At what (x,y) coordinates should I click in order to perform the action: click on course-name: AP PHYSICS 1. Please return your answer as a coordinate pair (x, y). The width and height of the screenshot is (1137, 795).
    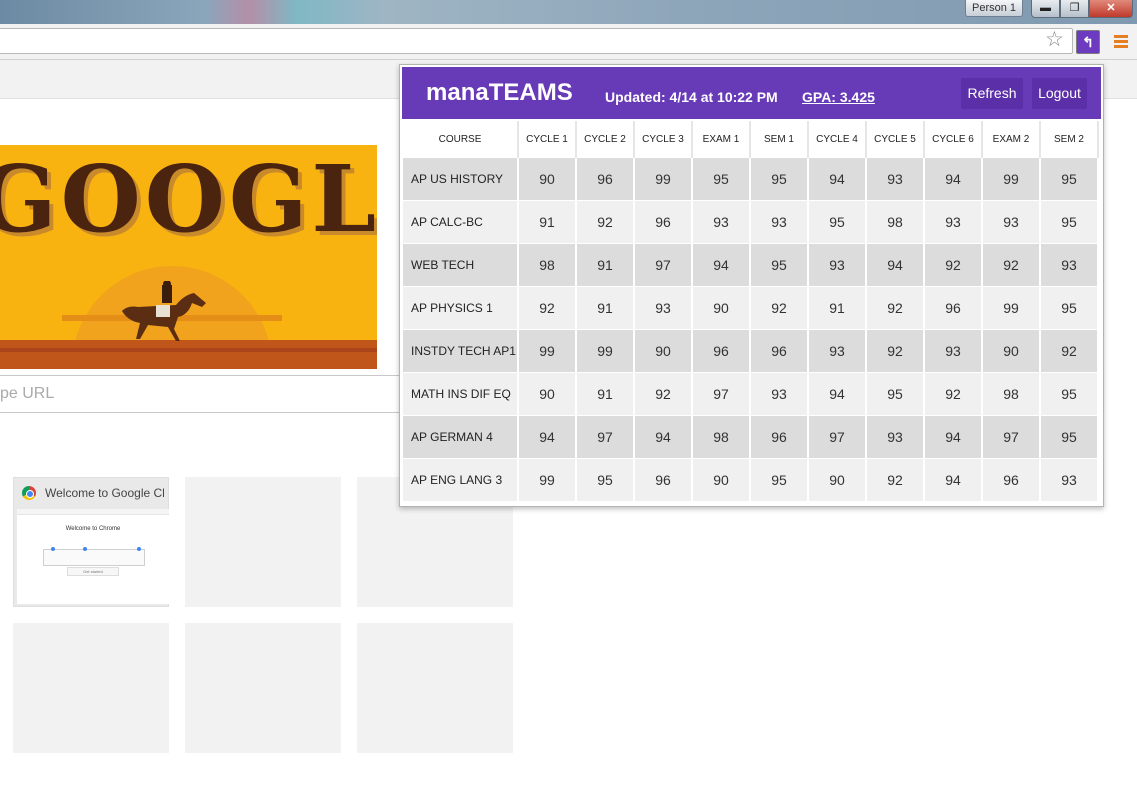
    Looking at the image, I should click on (461, 308).